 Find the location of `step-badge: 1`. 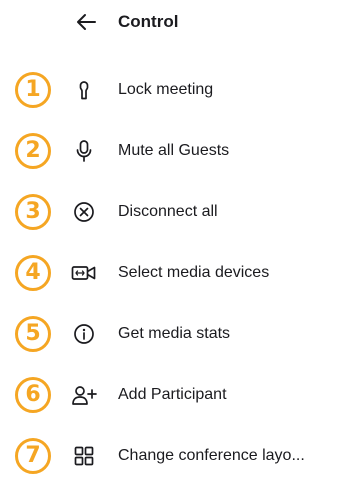

step-badge: 1 is located at coordinates (33, 90).